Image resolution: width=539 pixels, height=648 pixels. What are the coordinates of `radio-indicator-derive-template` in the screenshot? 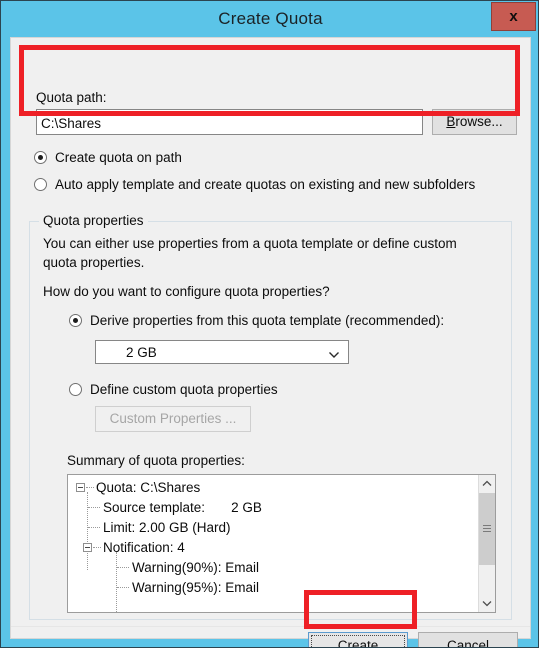 It's located at (75, 320).